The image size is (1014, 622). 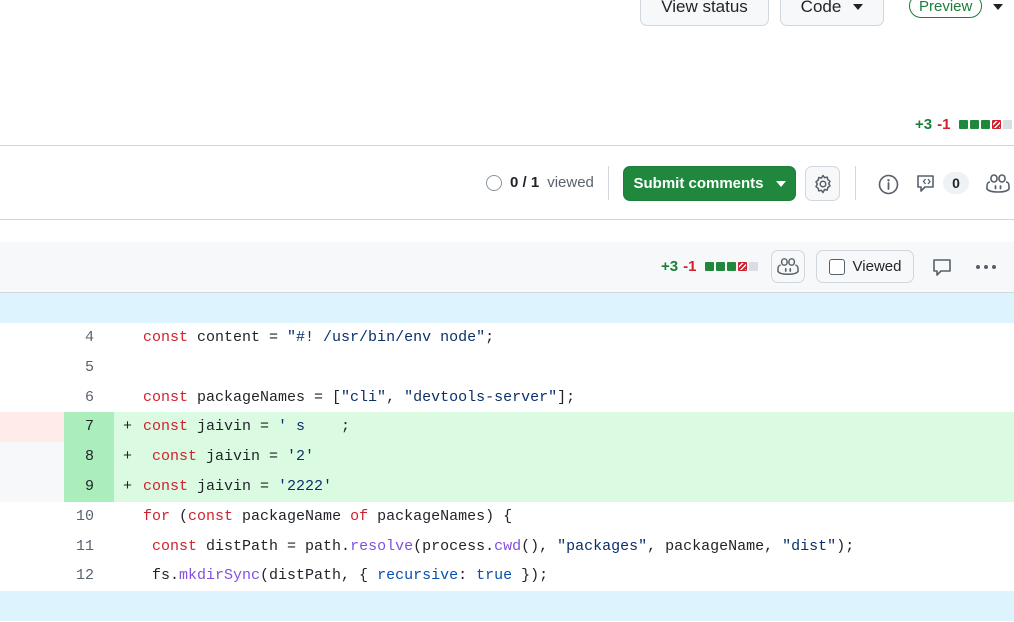 What do you see at coordinates (128, 486) in the screenshot?
I see `diff-marker: +` at bounding box center [128, 486].